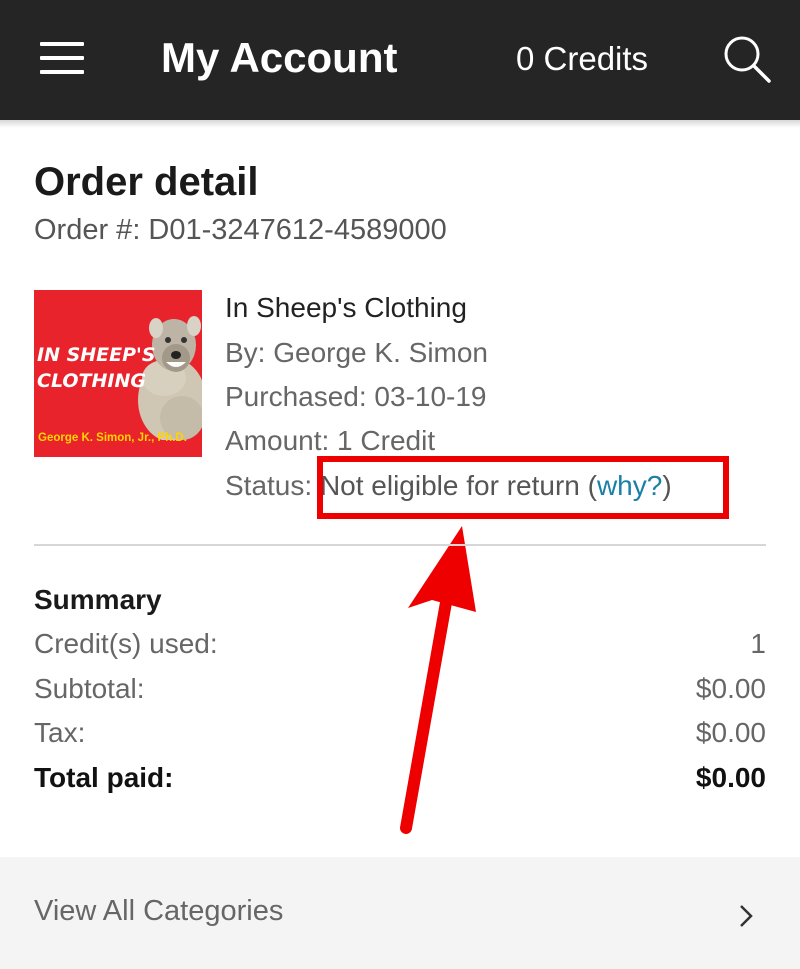 This screenshot has height=969, width=800. What do you see at coordinates (400, 60) in the screenshot?
I see `app-header: My Account 0 Credits` at bounding box center [400, 60].